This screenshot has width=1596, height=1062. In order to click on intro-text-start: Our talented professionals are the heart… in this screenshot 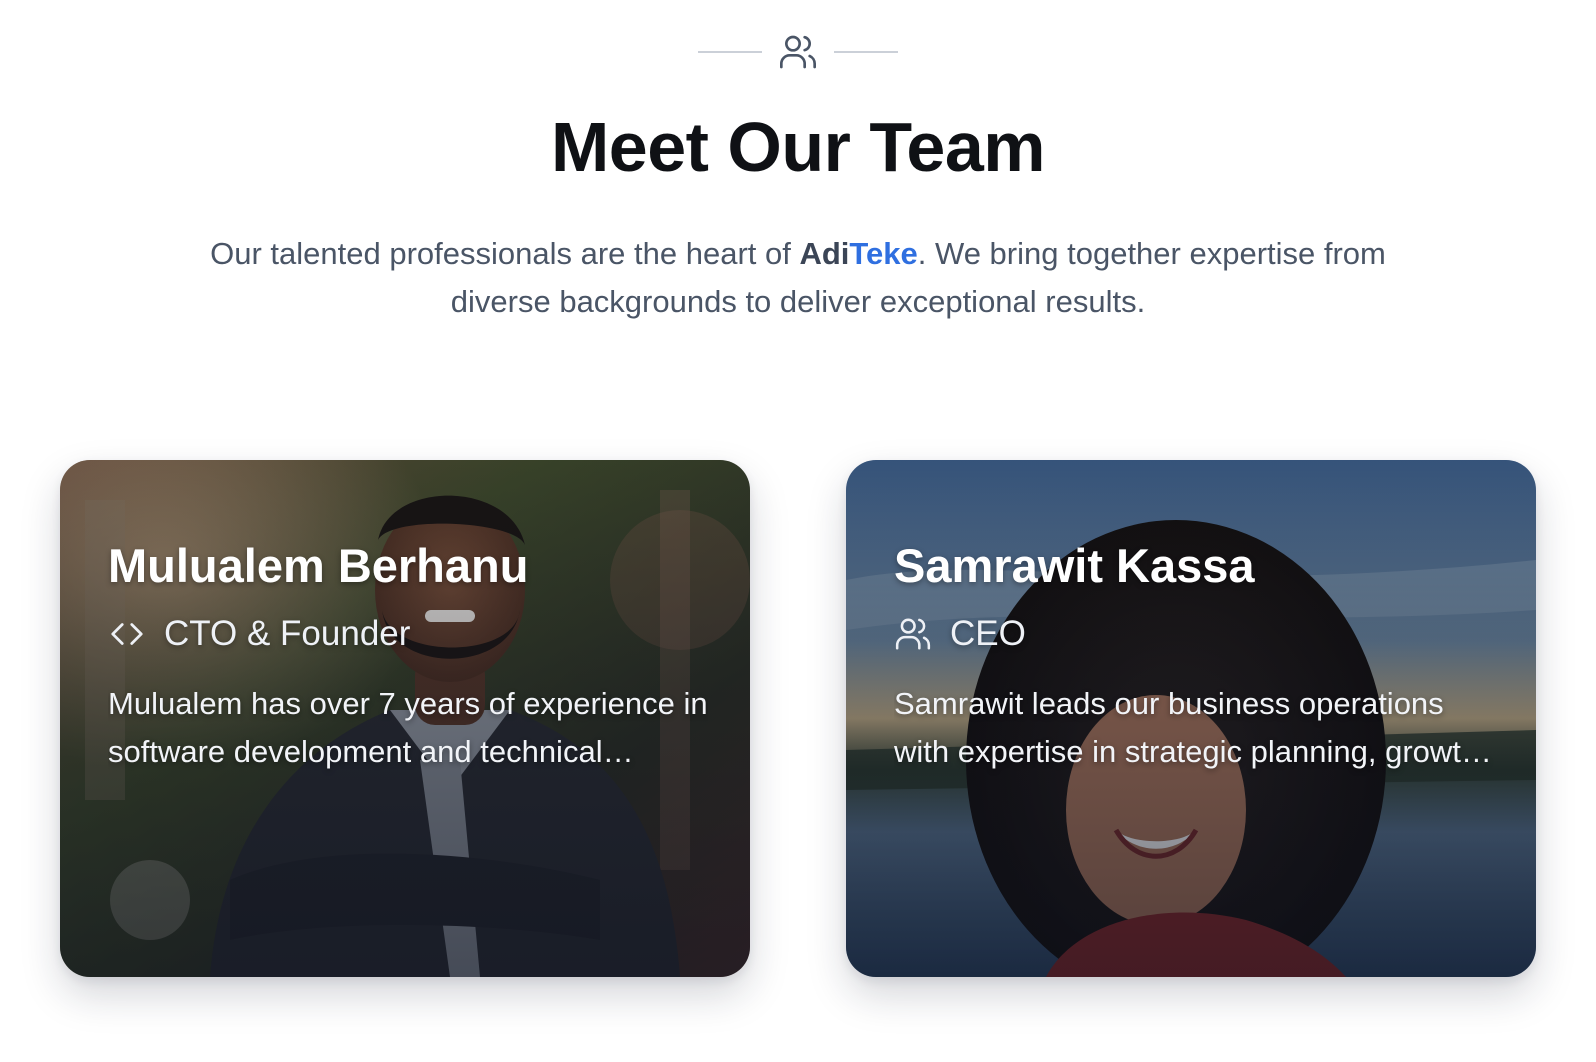, I will do `click(505, 253)`.